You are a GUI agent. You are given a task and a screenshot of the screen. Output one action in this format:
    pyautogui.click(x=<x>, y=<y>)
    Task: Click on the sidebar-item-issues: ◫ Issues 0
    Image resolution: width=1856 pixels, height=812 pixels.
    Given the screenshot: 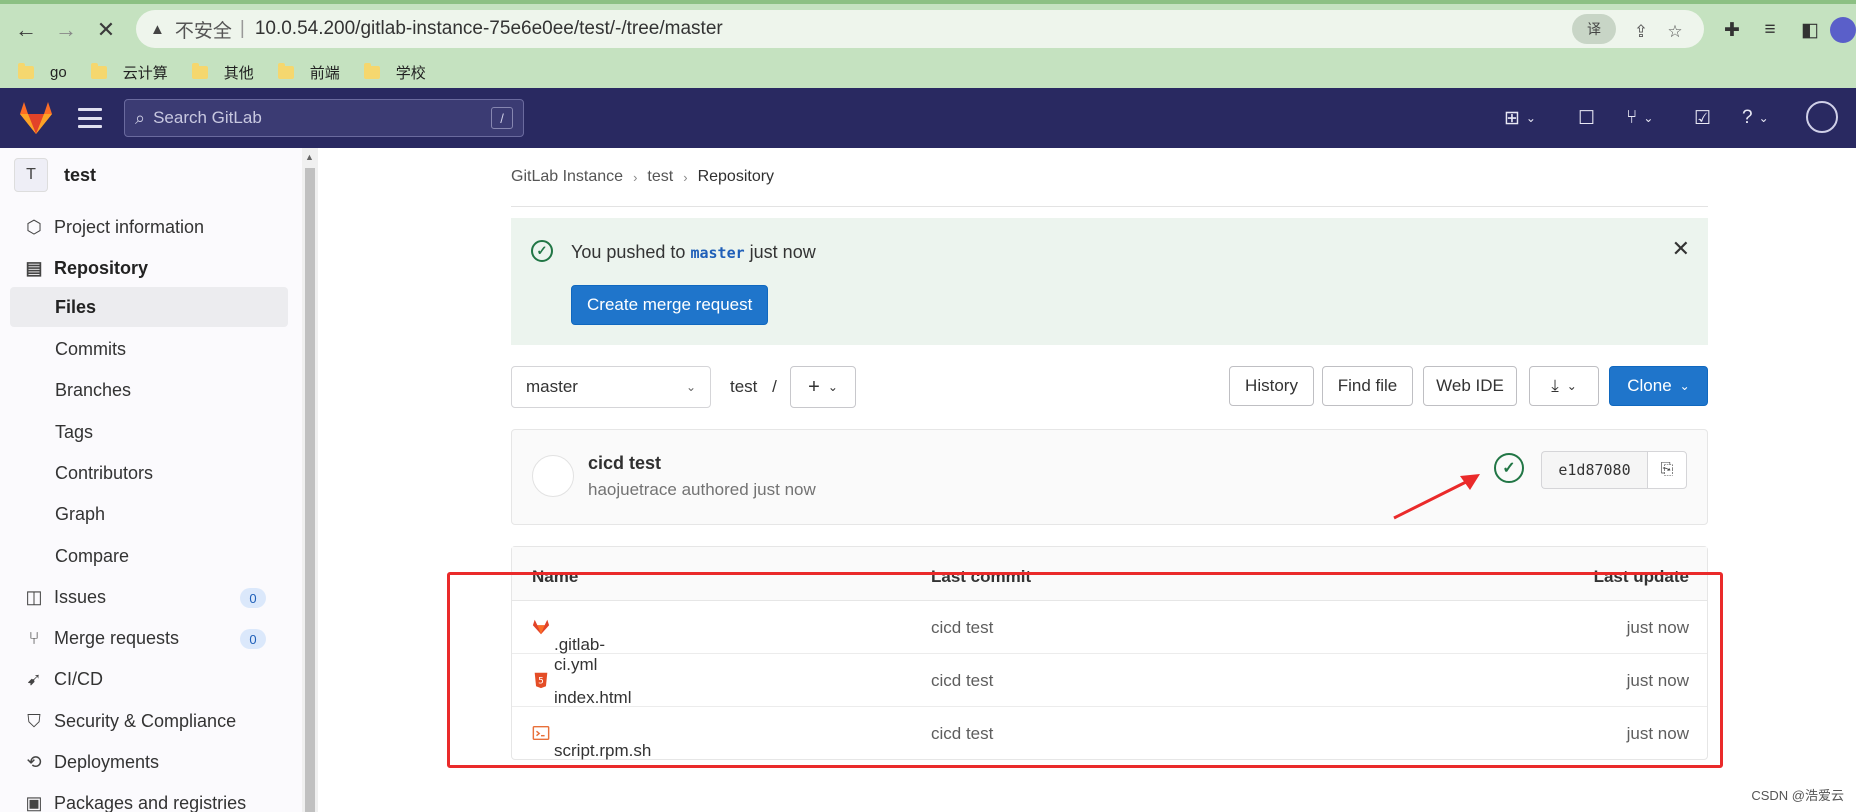 What is the action you would take?
    pyautogui.click(x=149, y=597)
    